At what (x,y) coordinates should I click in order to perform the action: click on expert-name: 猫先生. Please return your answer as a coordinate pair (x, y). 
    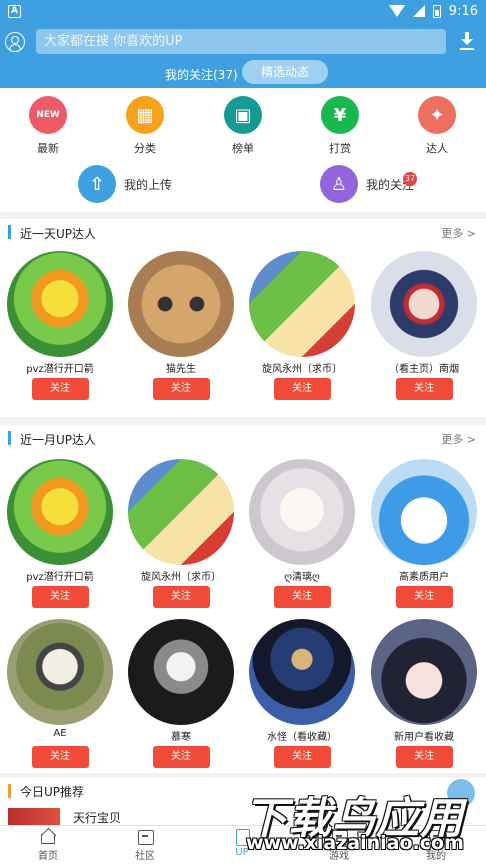
    Looking at the image, I should click on (181, 369).